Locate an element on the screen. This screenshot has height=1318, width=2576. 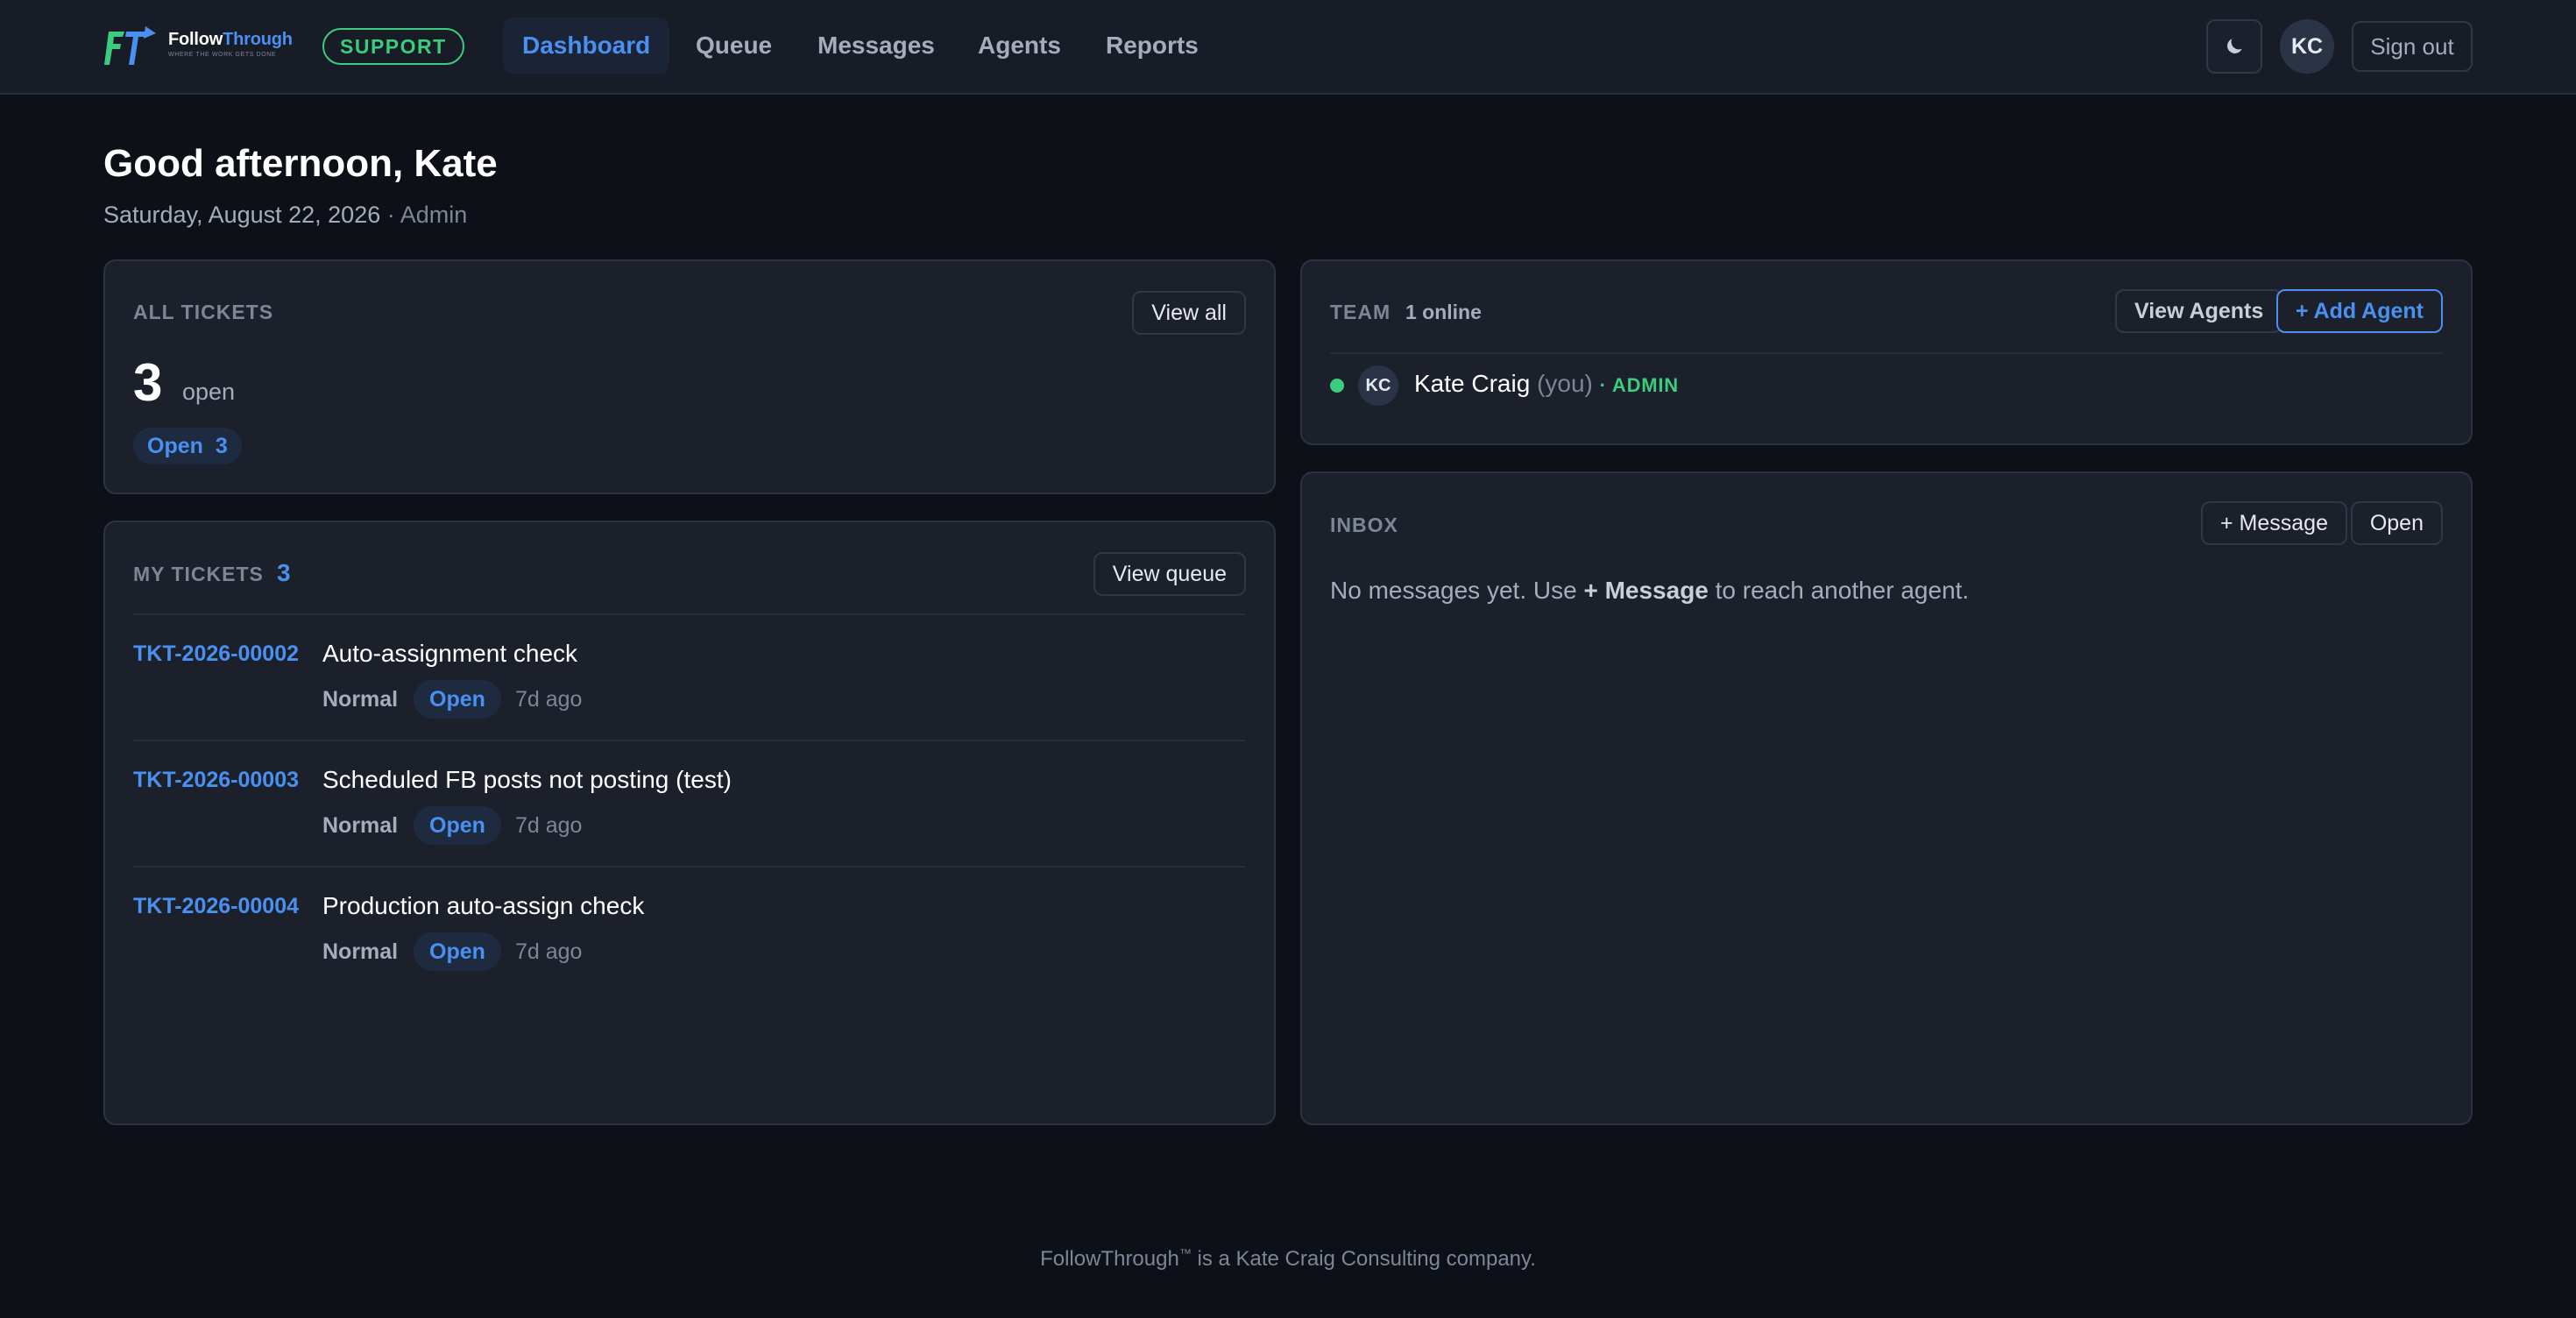
ticket-id-link: TKT-2026-00002 is located at coordinates (216, 654).